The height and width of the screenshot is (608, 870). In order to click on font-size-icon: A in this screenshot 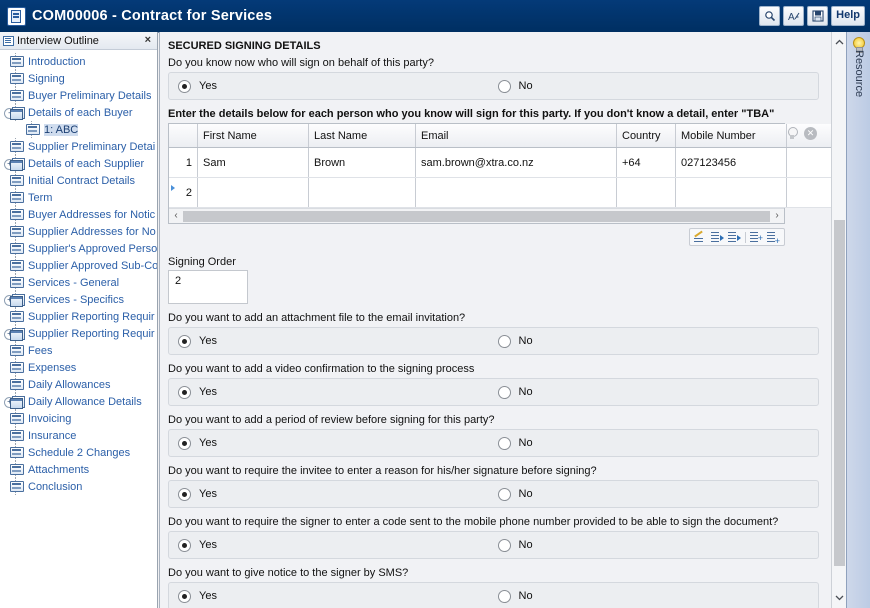, I will do `click(794, 16)`.